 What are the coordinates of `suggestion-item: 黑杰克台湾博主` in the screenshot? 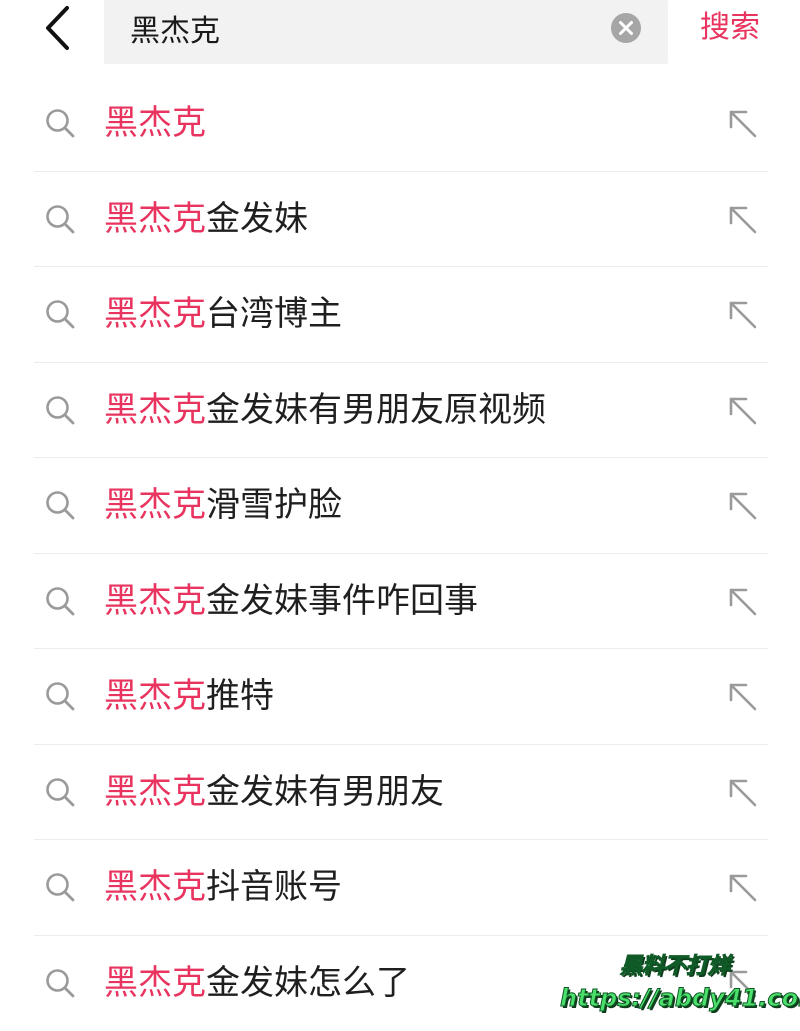 It's located at (401, 315).